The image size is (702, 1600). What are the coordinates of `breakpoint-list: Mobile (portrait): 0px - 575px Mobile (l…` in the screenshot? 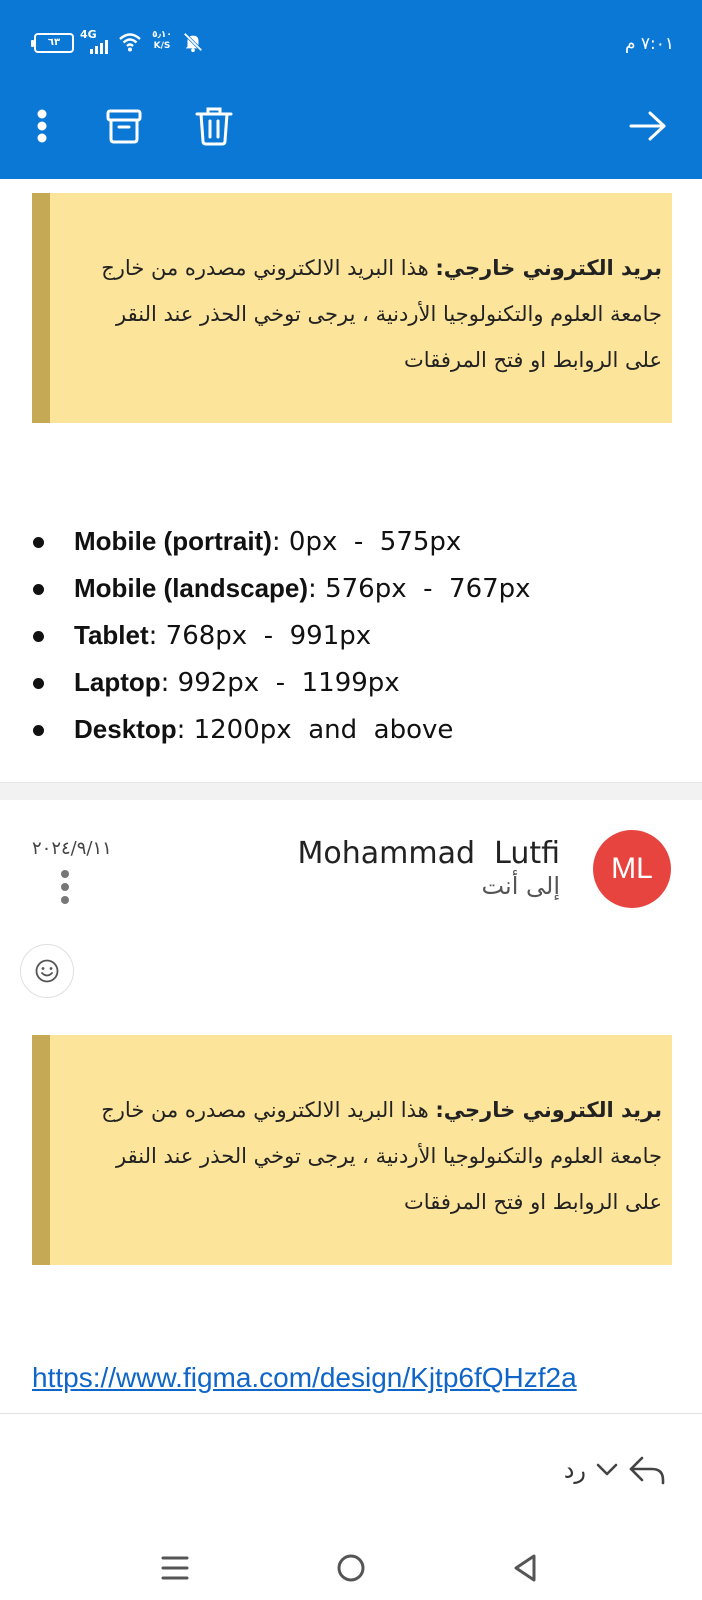 It's located at (350, 635).